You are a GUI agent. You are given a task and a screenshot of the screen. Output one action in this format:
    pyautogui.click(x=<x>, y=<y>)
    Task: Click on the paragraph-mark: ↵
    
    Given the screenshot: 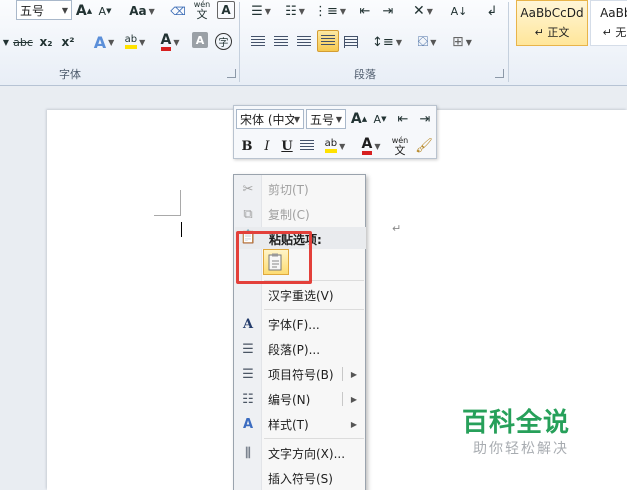 What is the action you would take?
    pyautogui.click(x=397, y=228)
    